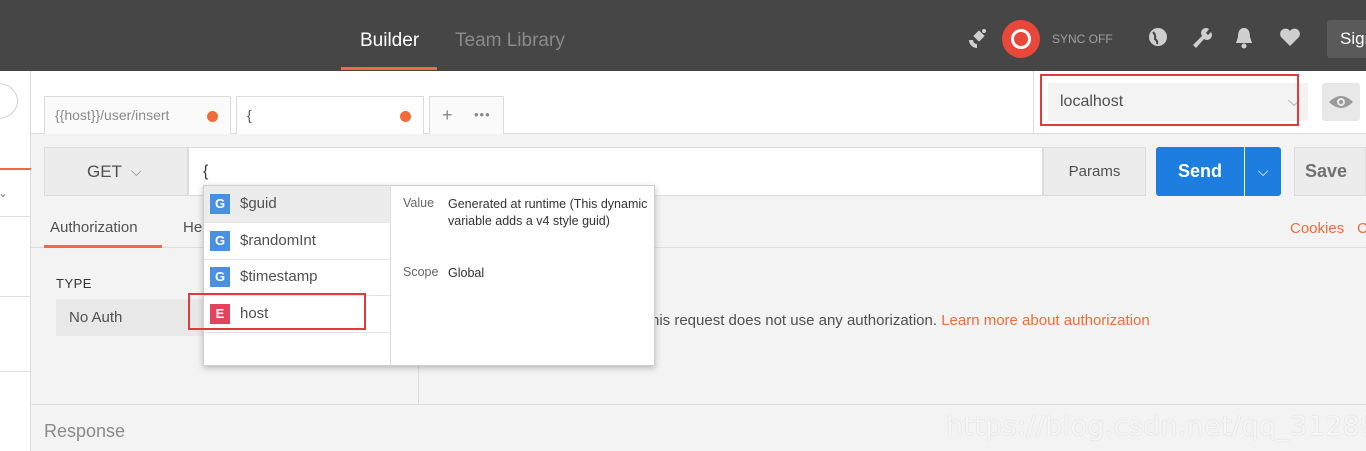  What do you see at coordinates (1317, 228) in the screenshot?
I see `cookies-link: Cookies` at bounding box center [1317, 228].